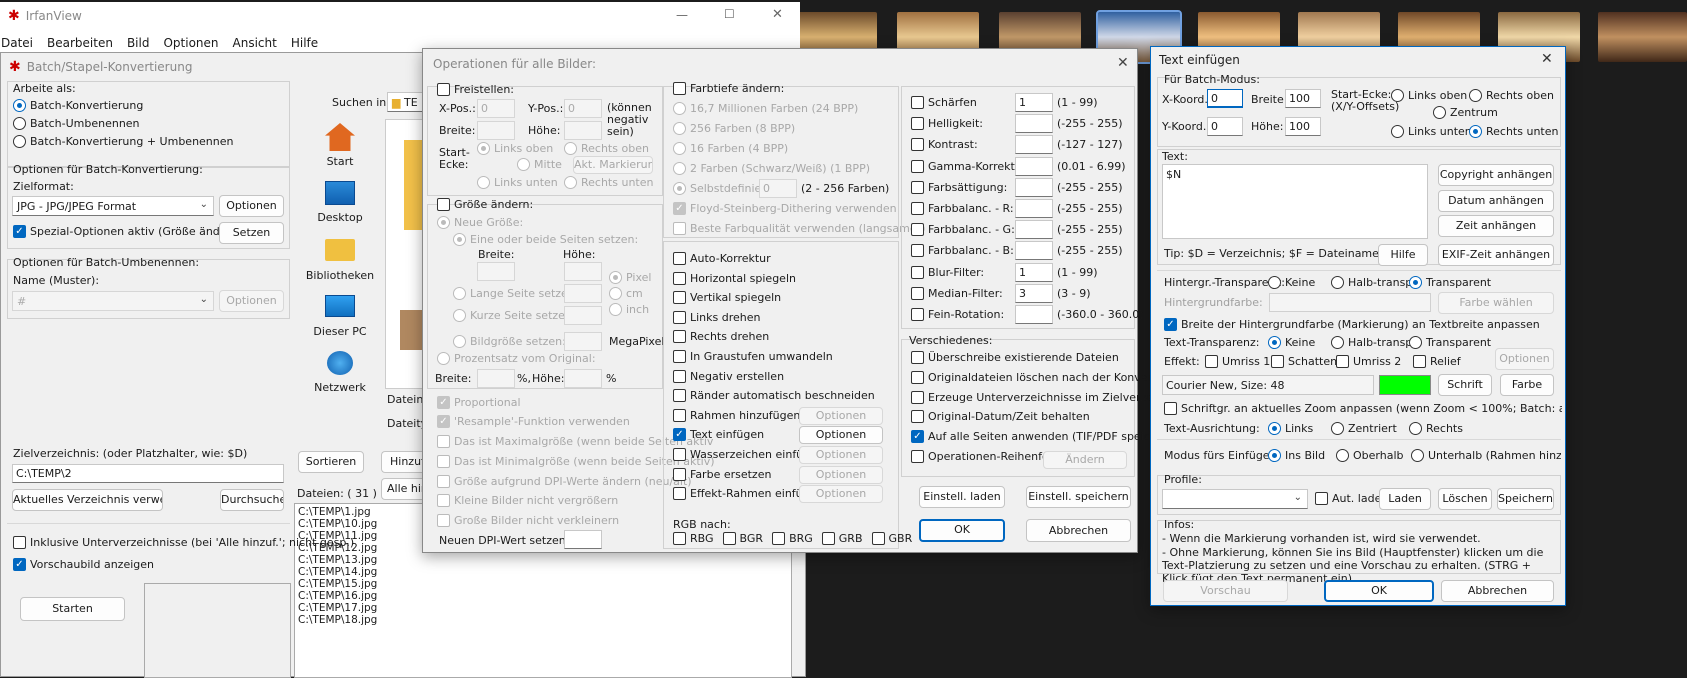 The height and width of the screenshot is (678, 1687). What do you see at coordinates (113, 206) in the screenshot?
I see `target-format-select: JPG - JPG/JPEG Format ⌄` at bounding box center [113, 206].